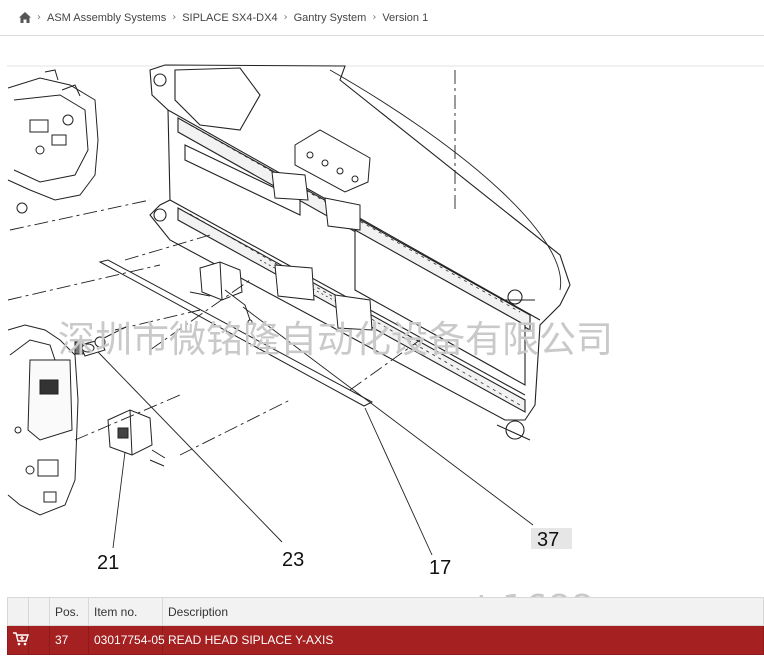 The image size is (764, 657). Describe the element at coordinates (440, 568) in the screenshot. I see `callout-17: 17` at that location.